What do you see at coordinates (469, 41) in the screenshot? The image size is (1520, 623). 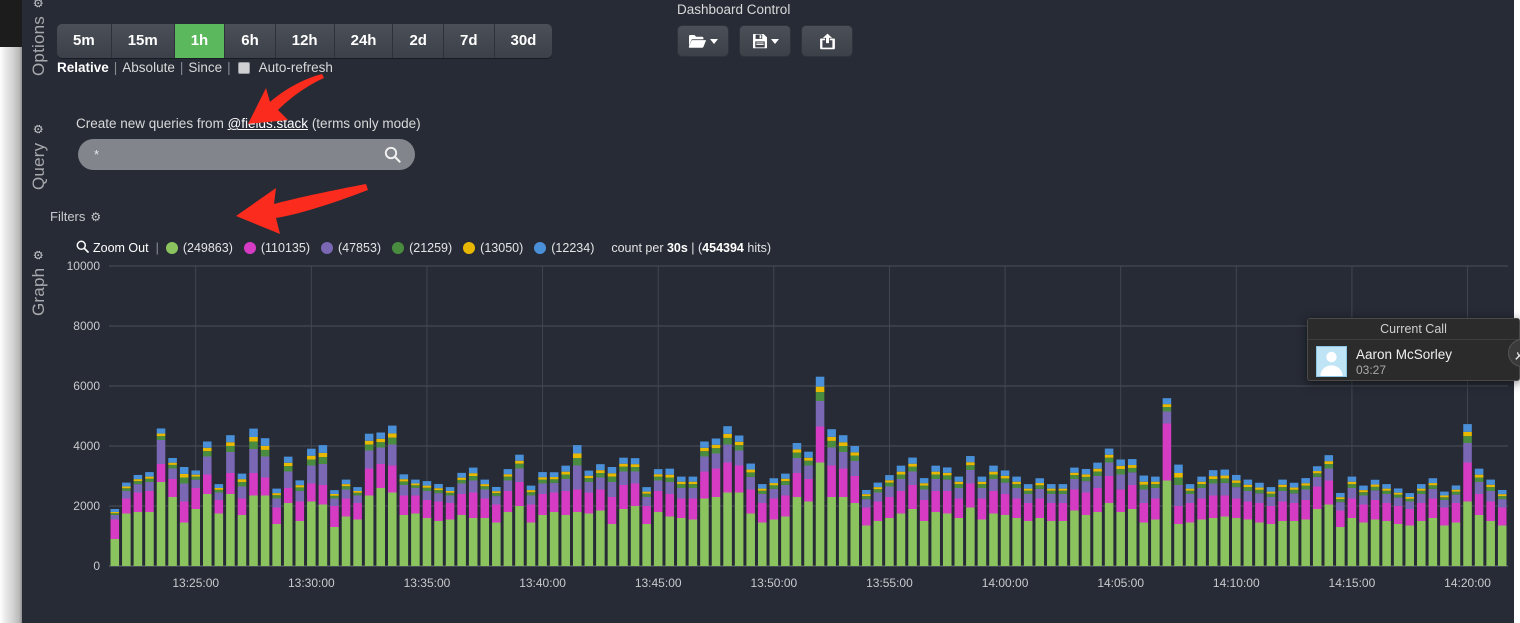 I see `time-range-7d: 7d` at bounding box center [469, 41].